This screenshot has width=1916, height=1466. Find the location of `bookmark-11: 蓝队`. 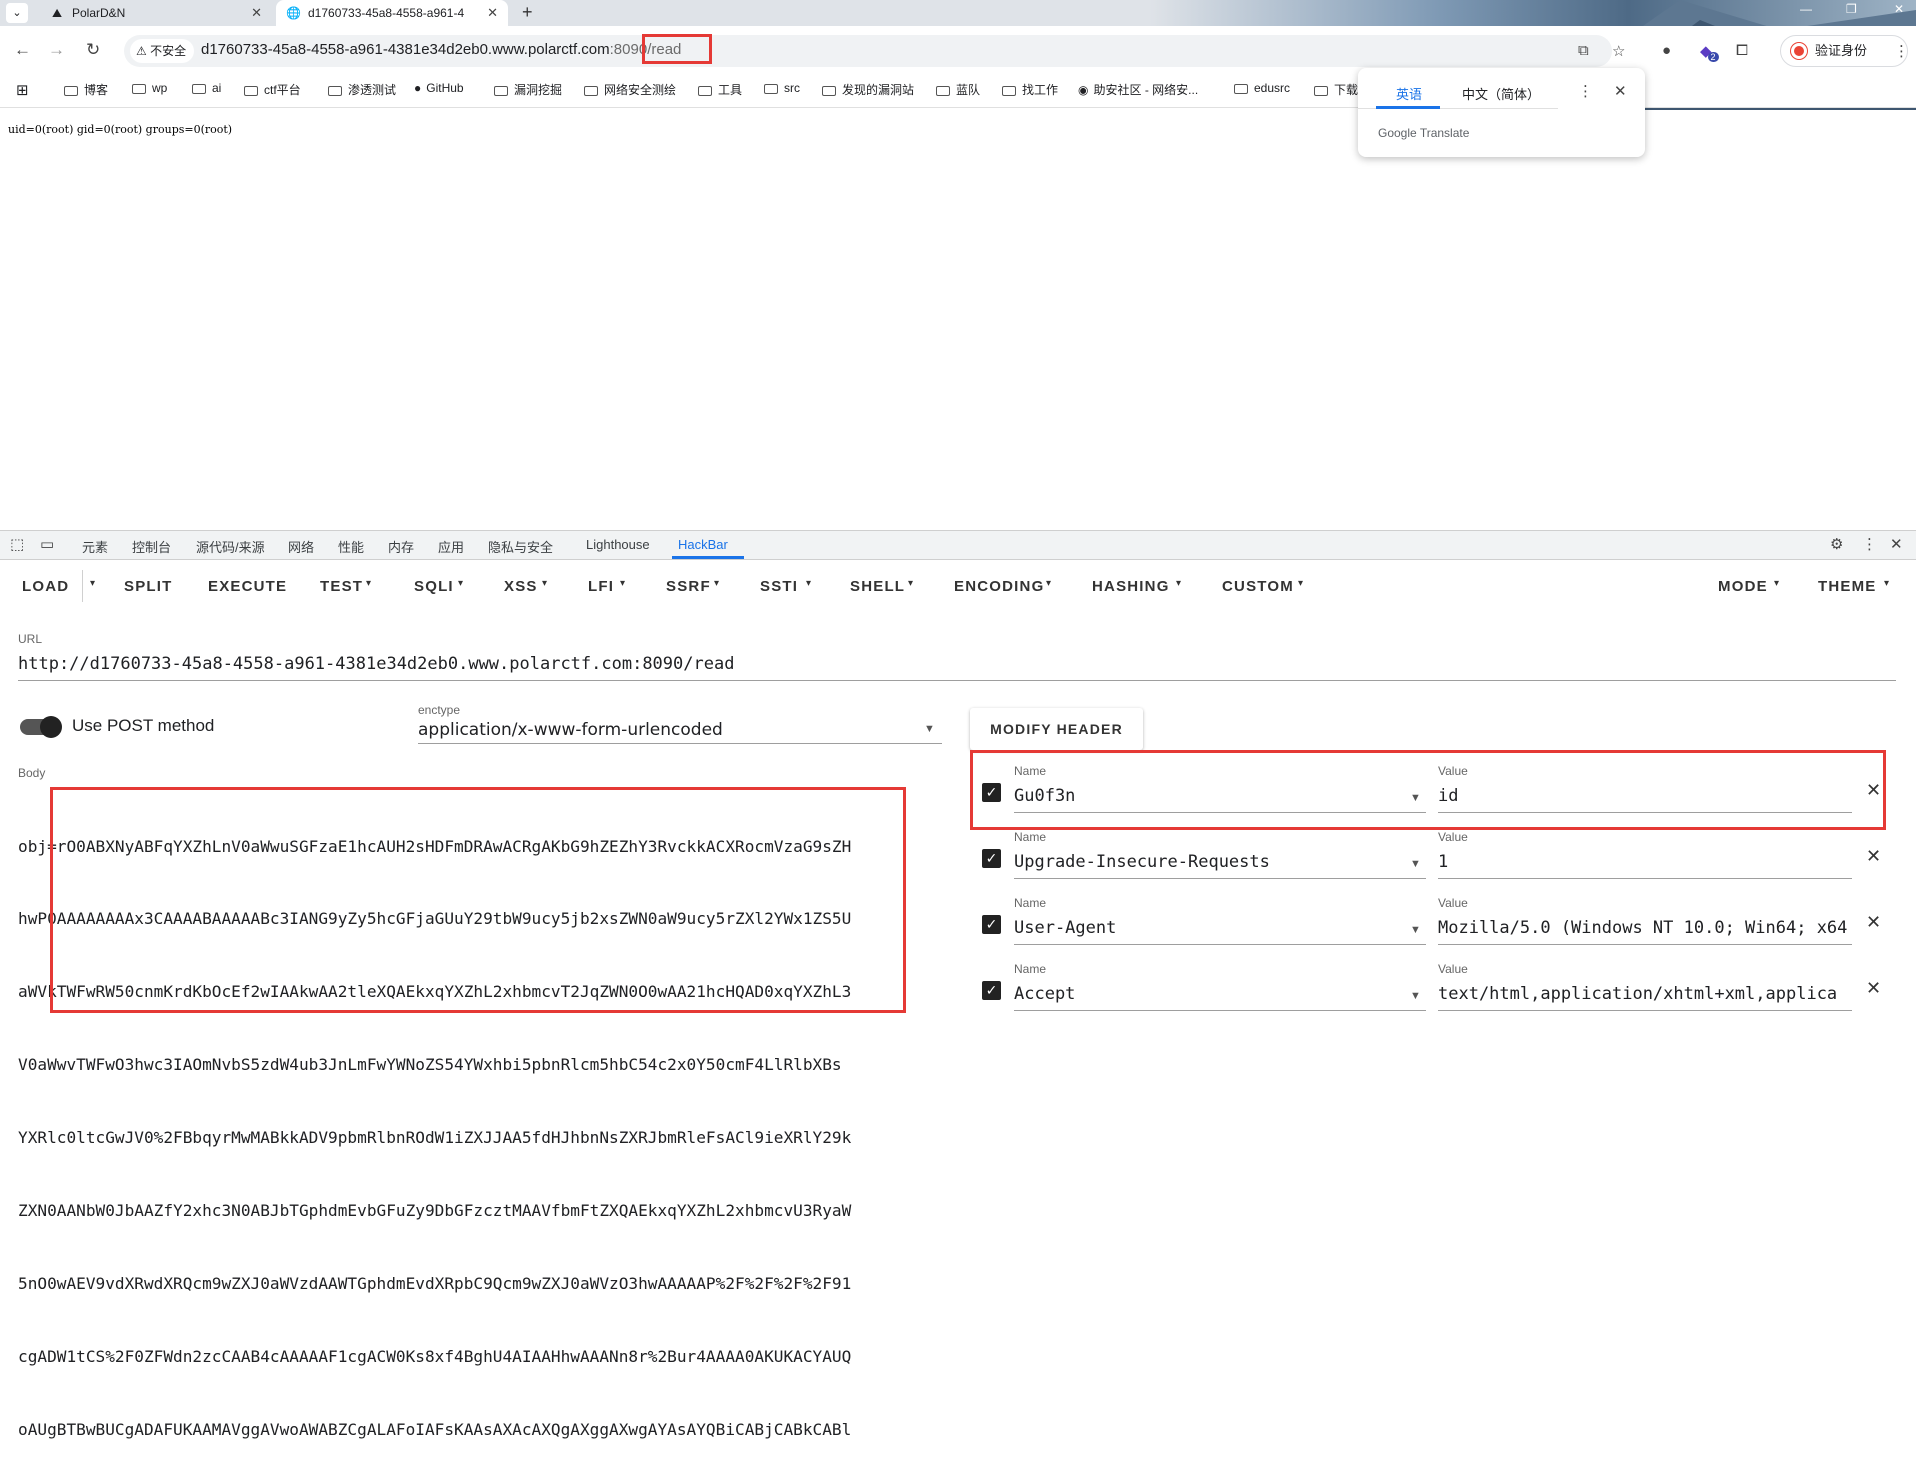

bookmark-11: 蓝队 is located at coordinates (958, 89).